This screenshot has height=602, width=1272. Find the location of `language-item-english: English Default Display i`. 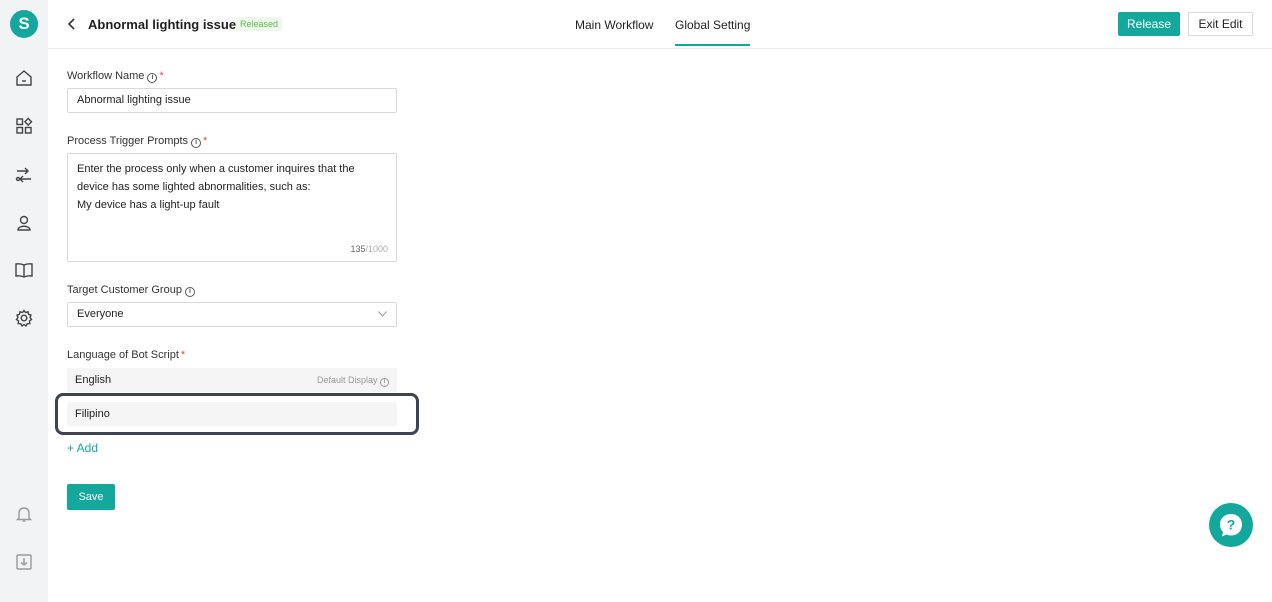

language-item-english: English Default Display i is located at coordinates (232, 380).